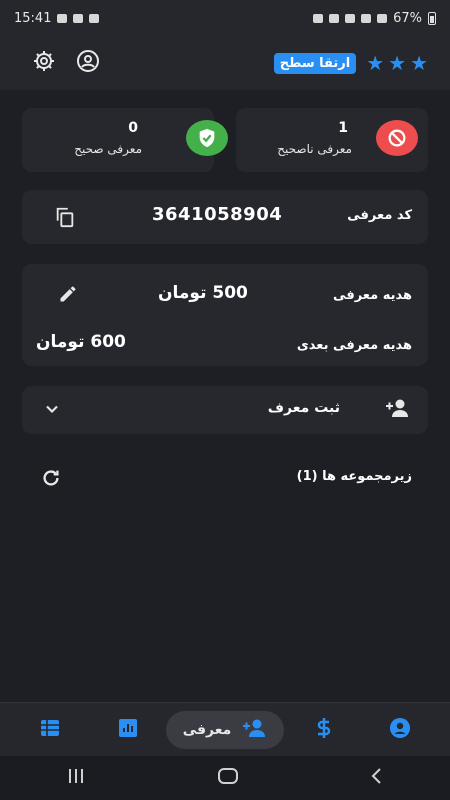 Image resolution: width=450 pixels, height=800 pixels. Describe the element at coordinates (88, 63) in the screenshot. I see `account-circle-icon` at that location.